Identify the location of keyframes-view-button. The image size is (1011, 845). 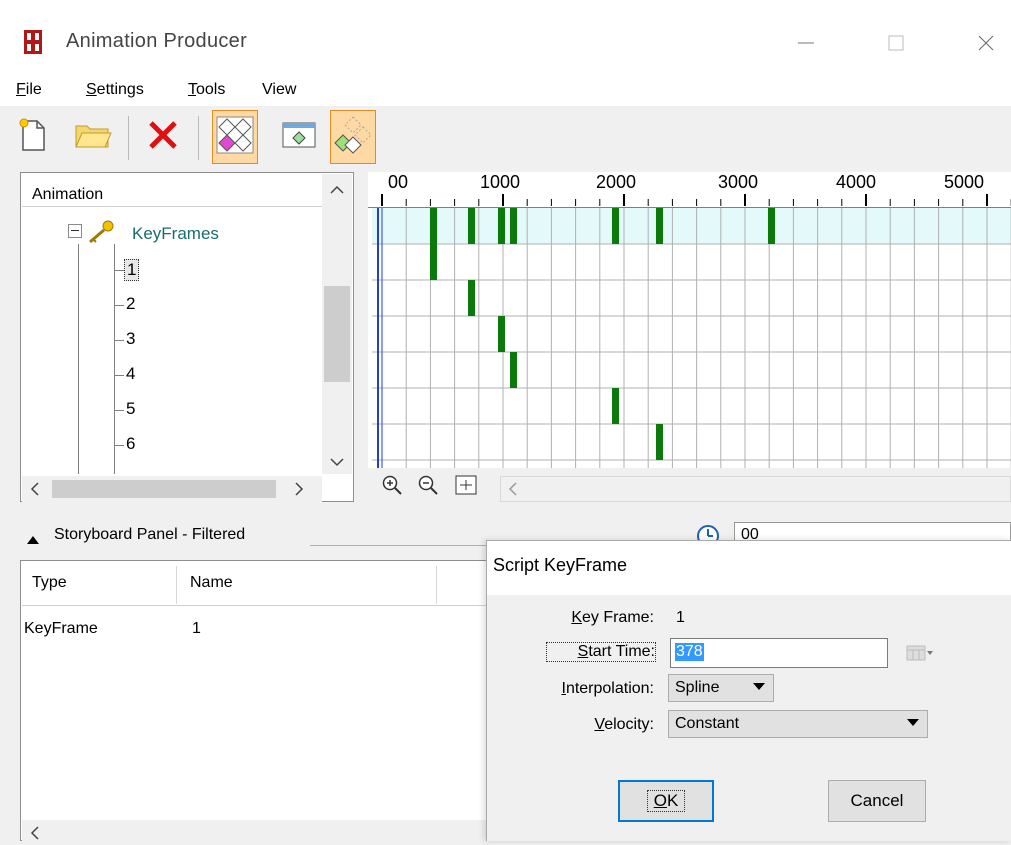
(235, 137).